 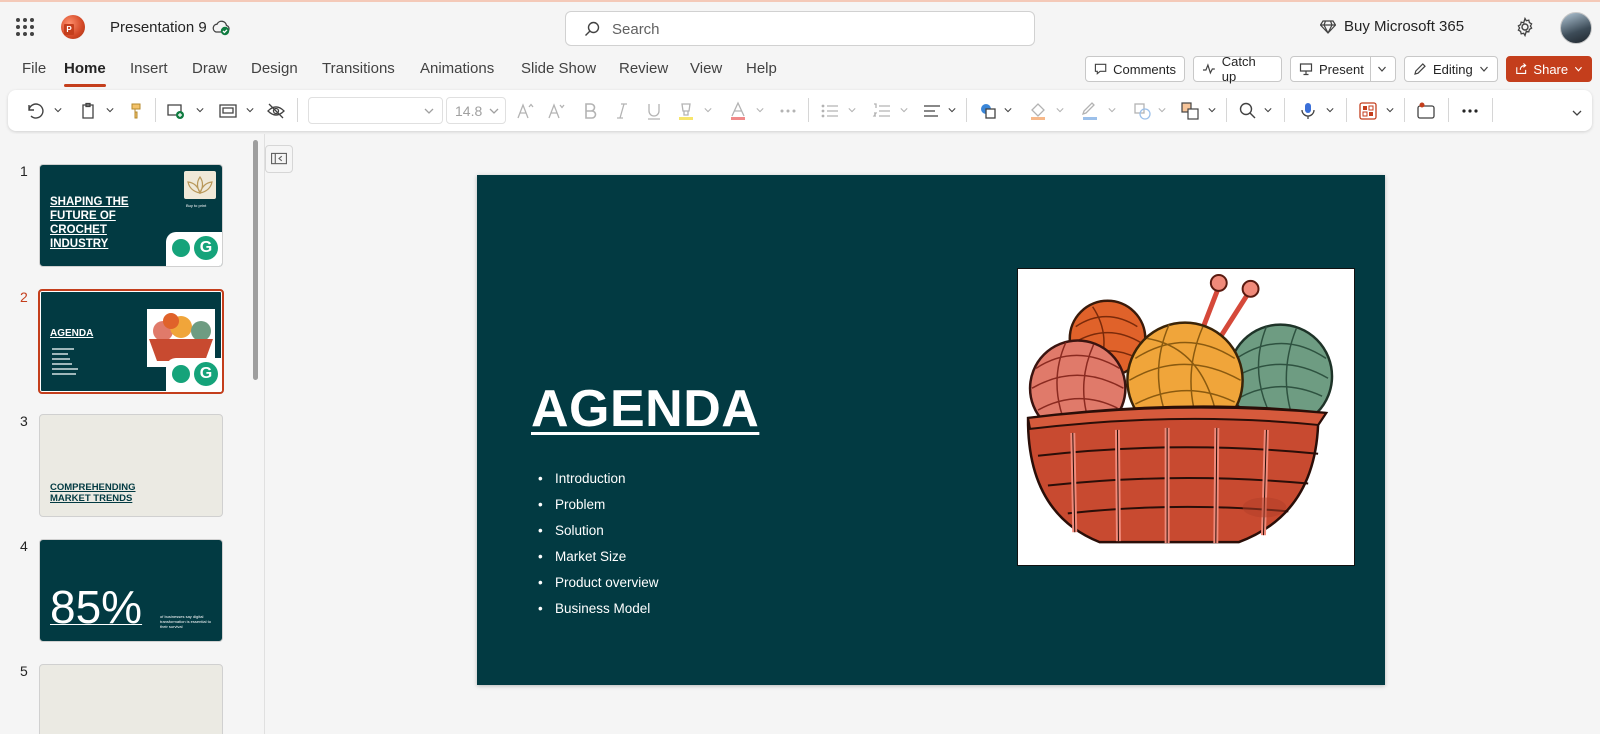 I want to click on tab-slide-show: Slide Show, so click(x=558, y=68).